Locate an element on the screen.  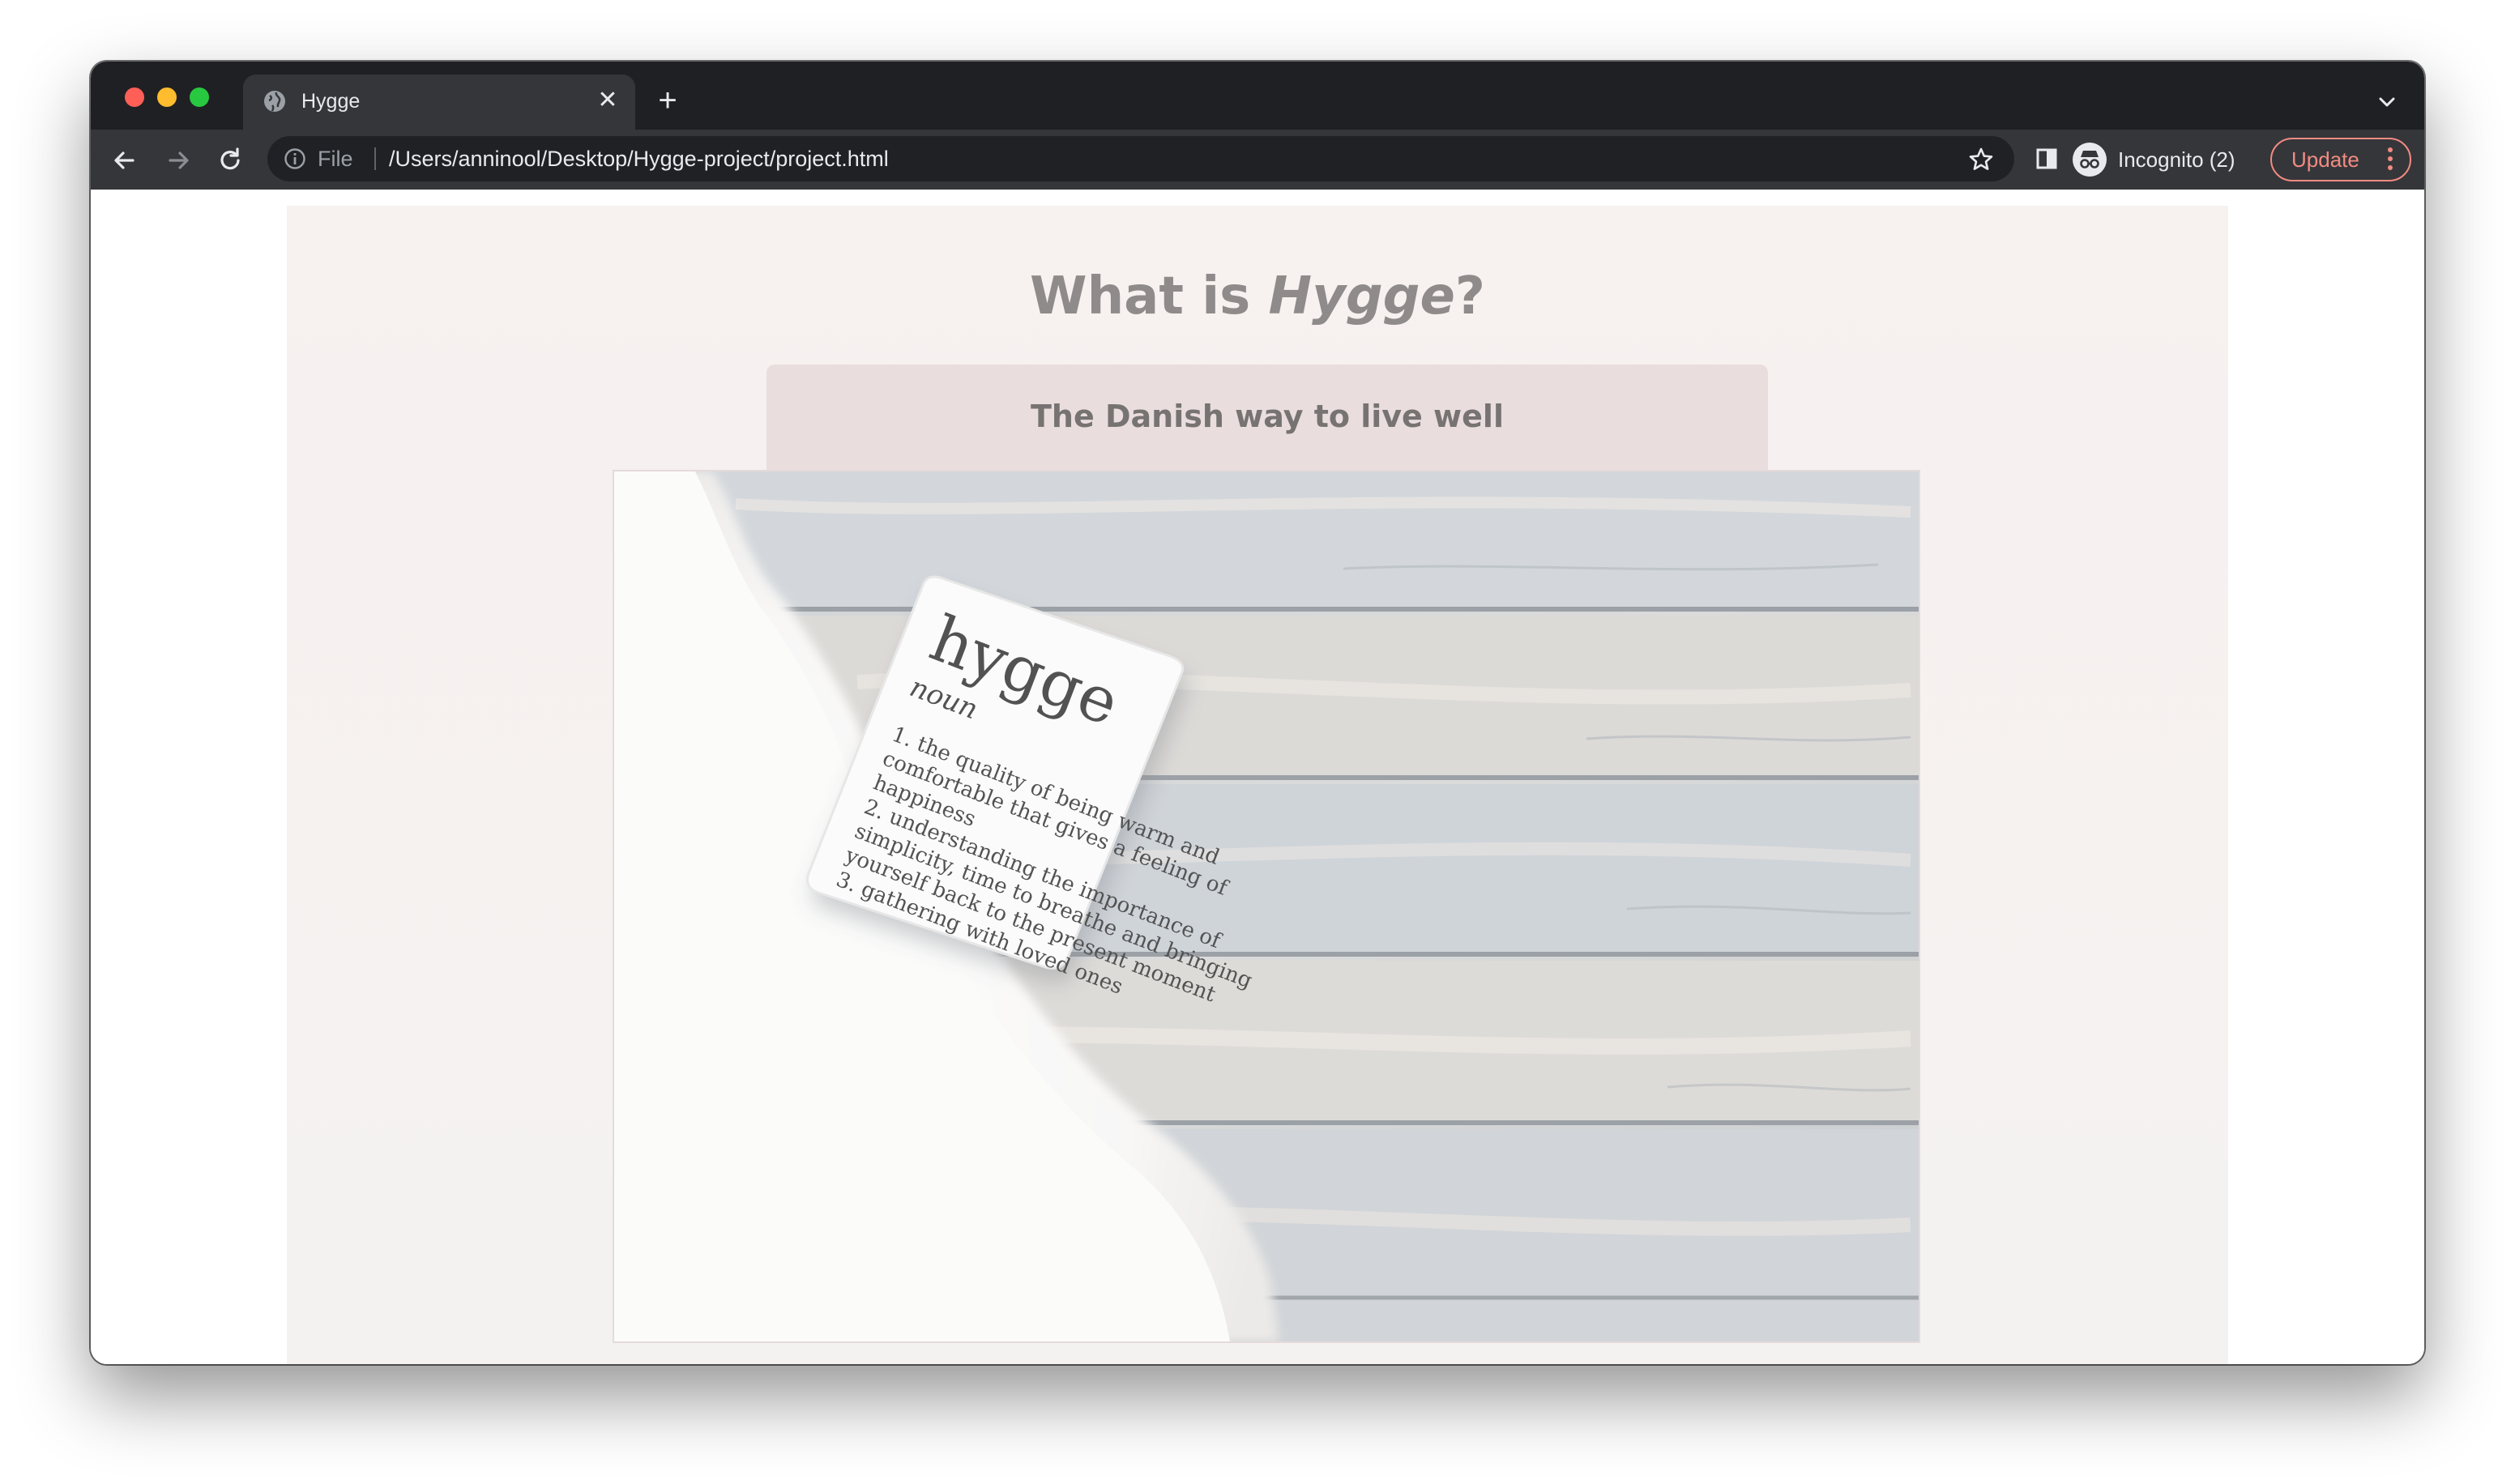
update-button: Update is located at coordinates (2340, 159).